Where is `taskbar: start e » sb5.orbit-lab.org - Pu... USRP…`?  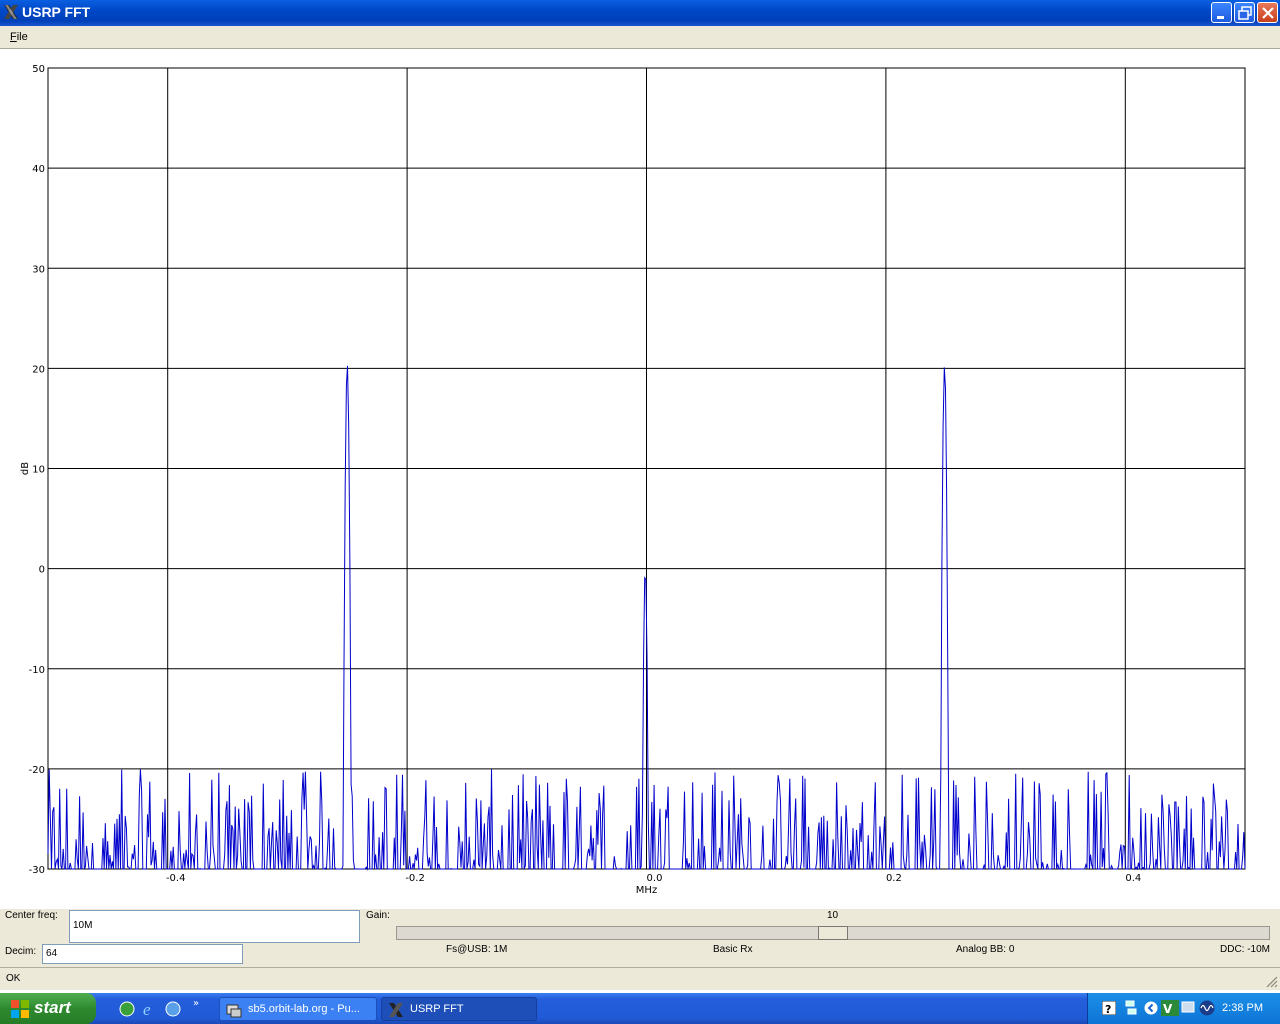
taskbar: start e » sb5.orbit-lab.org - Pu... USRP… is located at coordinates (640, 1008).